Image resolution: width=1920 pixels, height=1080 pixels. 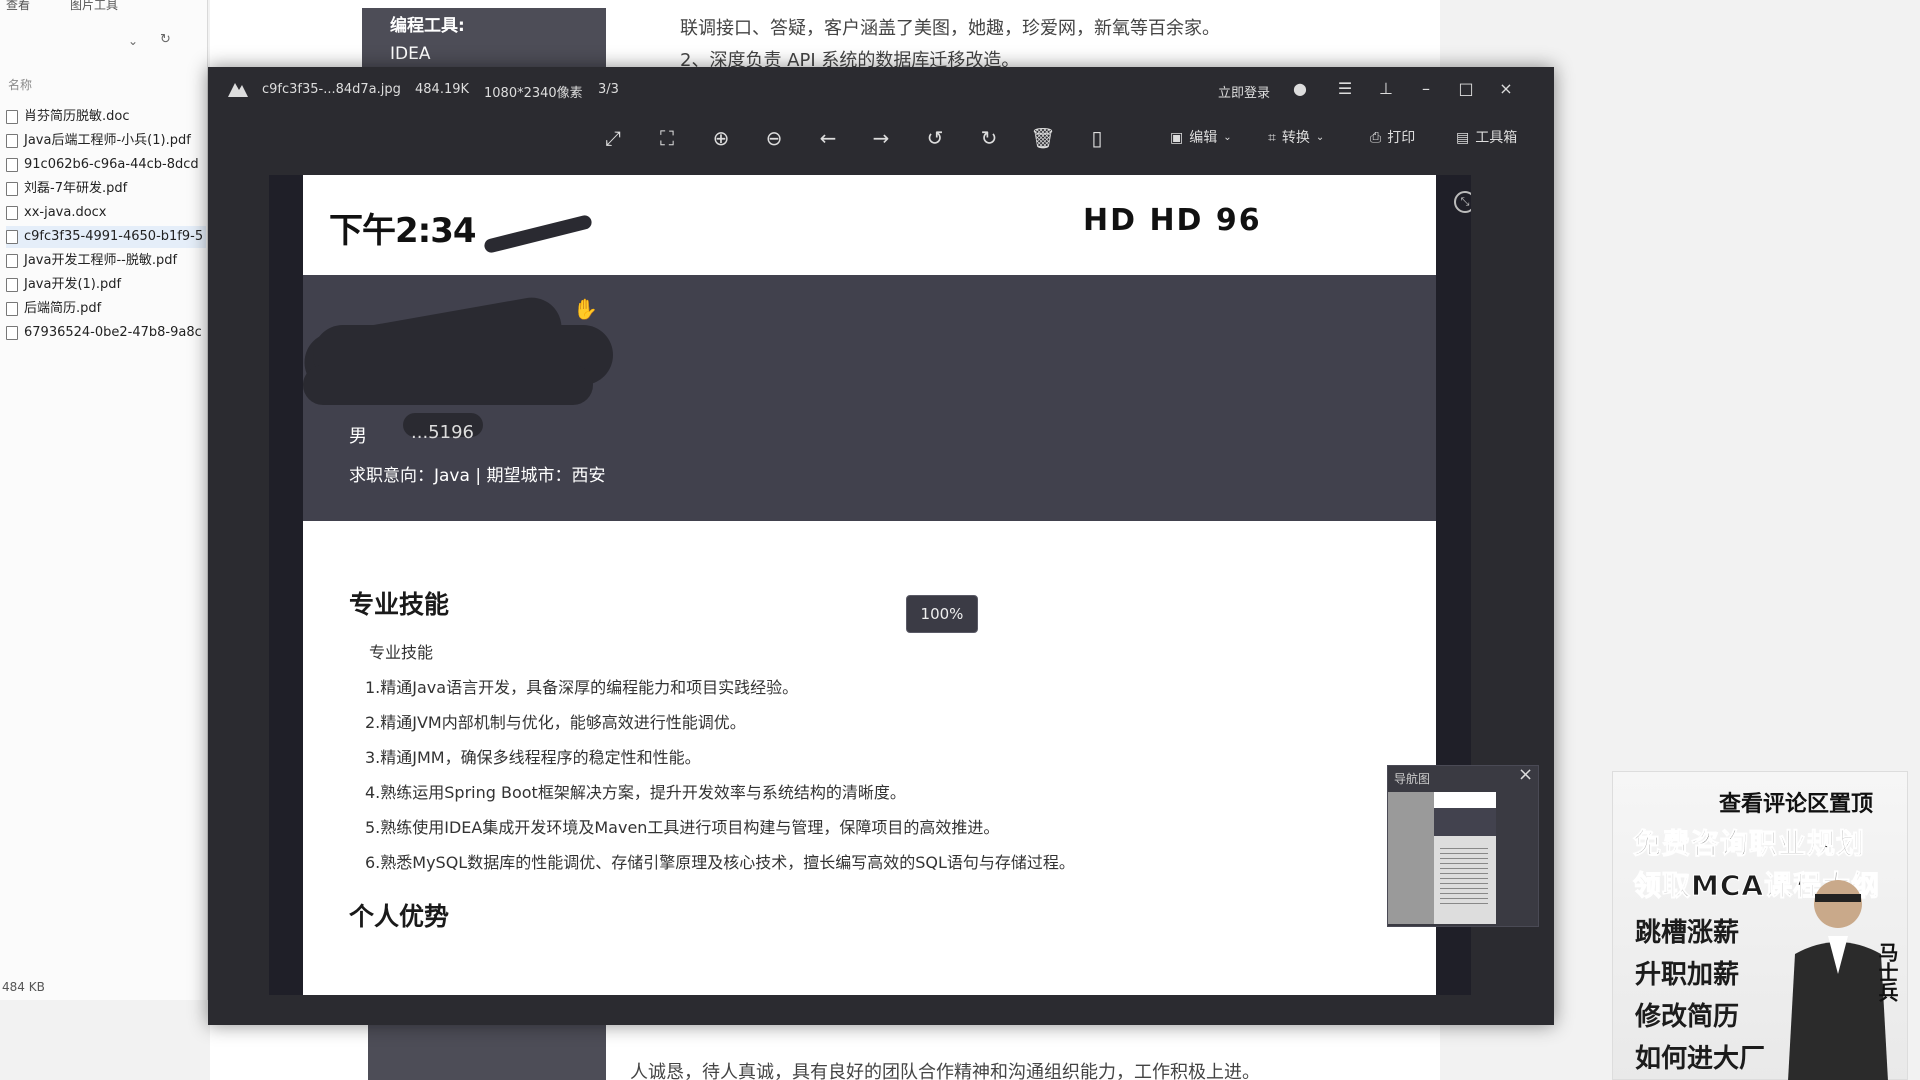 I want to click on explorer-ribbon: 查看 图片工具, so click(x=103, y=7).